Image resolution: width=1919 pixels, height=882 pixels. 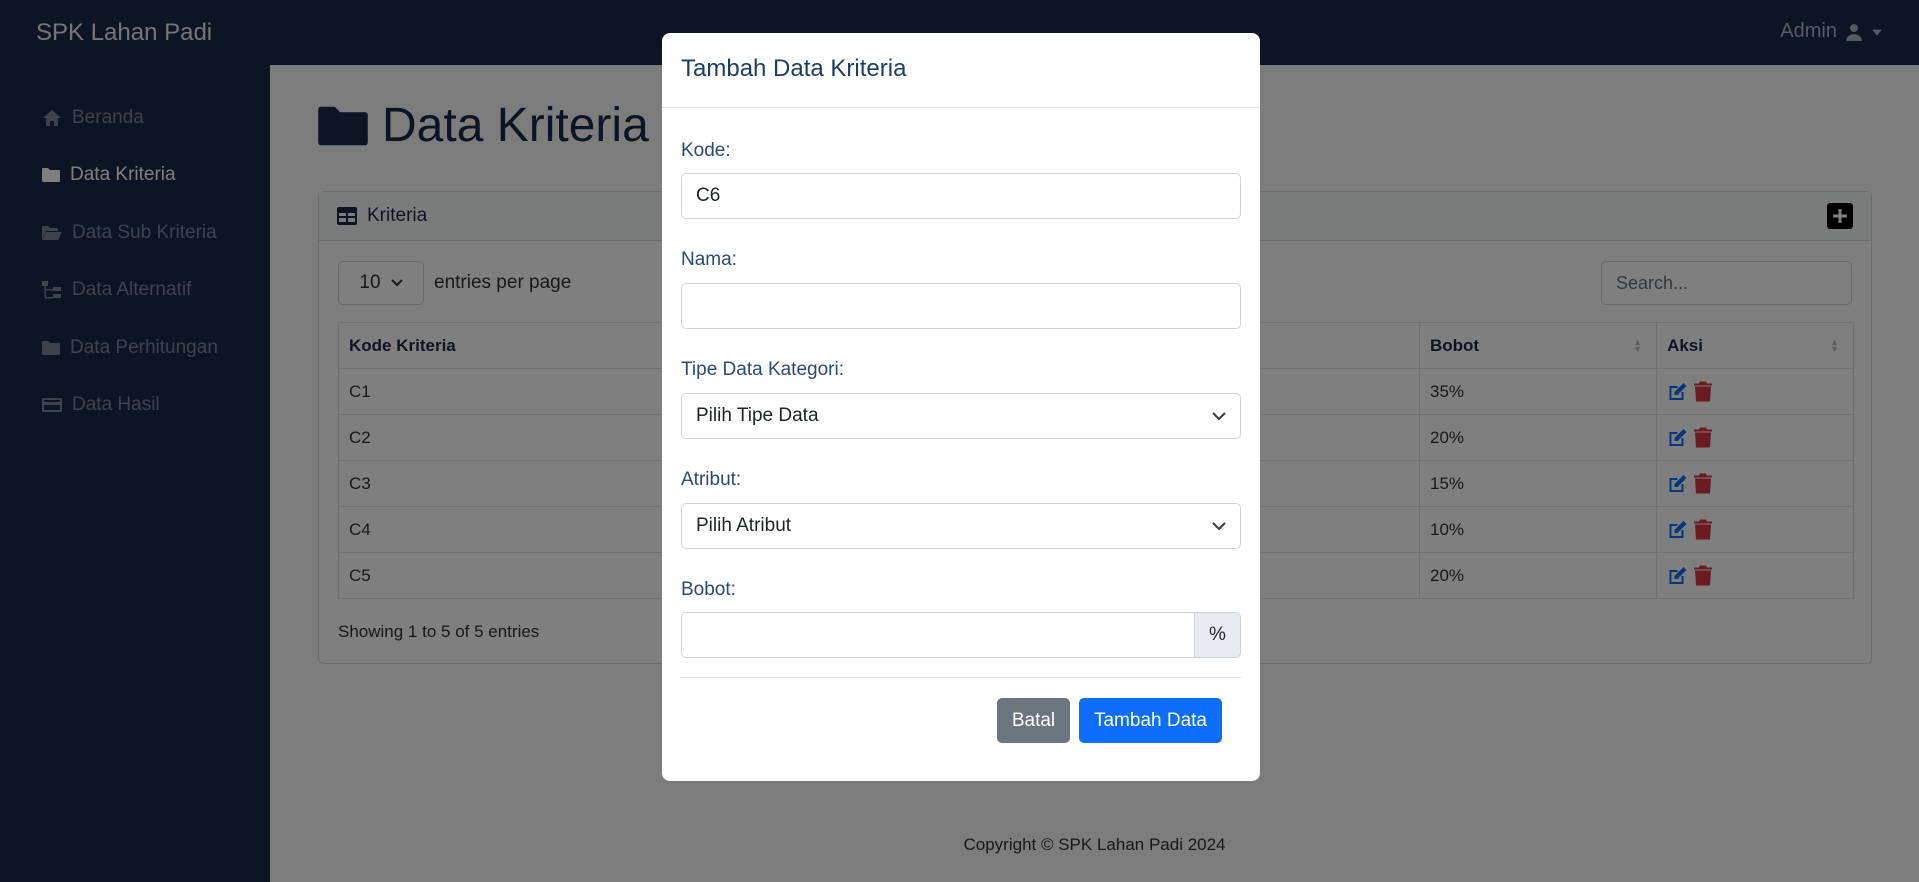 I want to click on nama-label: Nama:, so click(x=709, y=259).